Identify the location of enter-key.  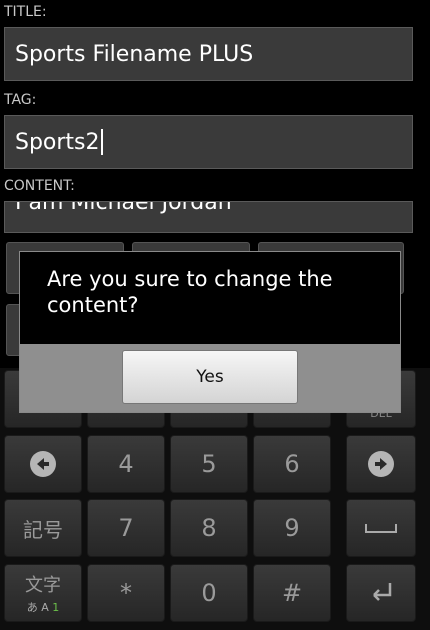
(381, 593).